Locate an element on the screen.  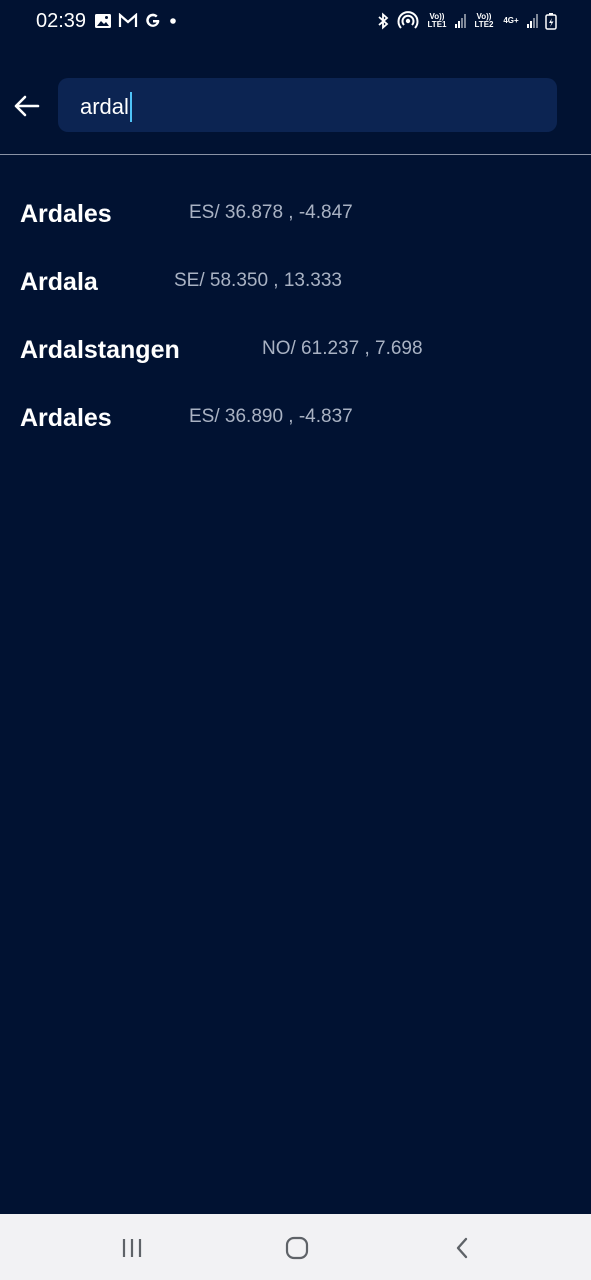
recents-button is located at coordinates (132, 1248).